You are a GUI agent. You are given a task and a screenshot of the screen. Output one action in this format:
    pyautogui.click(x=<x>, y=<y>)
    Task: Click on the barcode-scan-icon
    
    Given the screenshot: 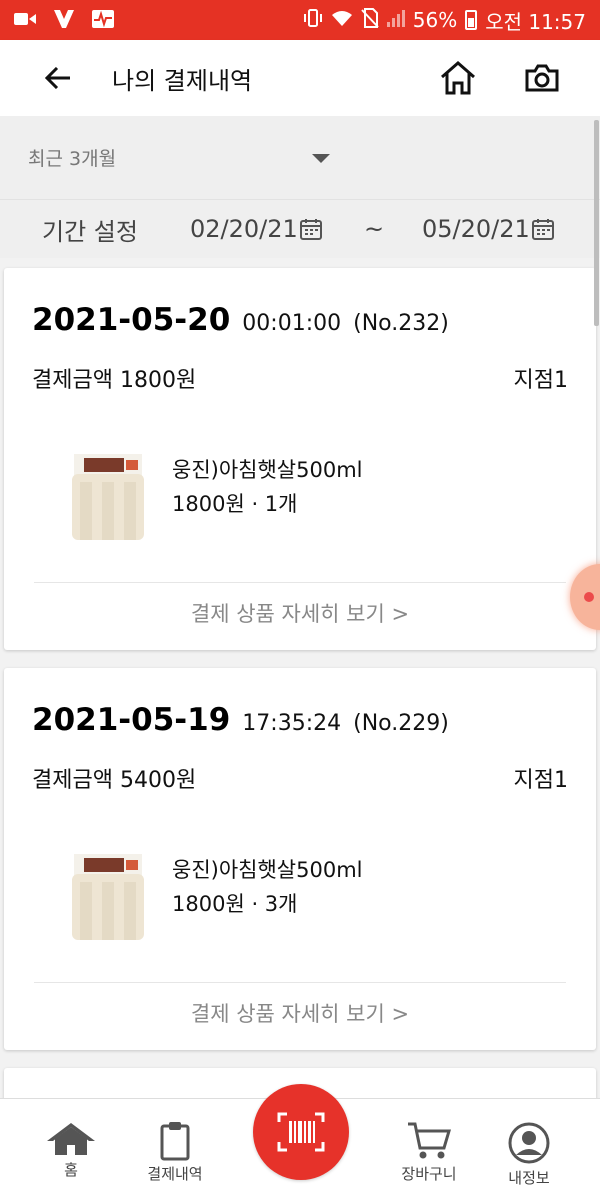 What is the action you would take?
    pyautogui.click(x=301, y=1132)
    